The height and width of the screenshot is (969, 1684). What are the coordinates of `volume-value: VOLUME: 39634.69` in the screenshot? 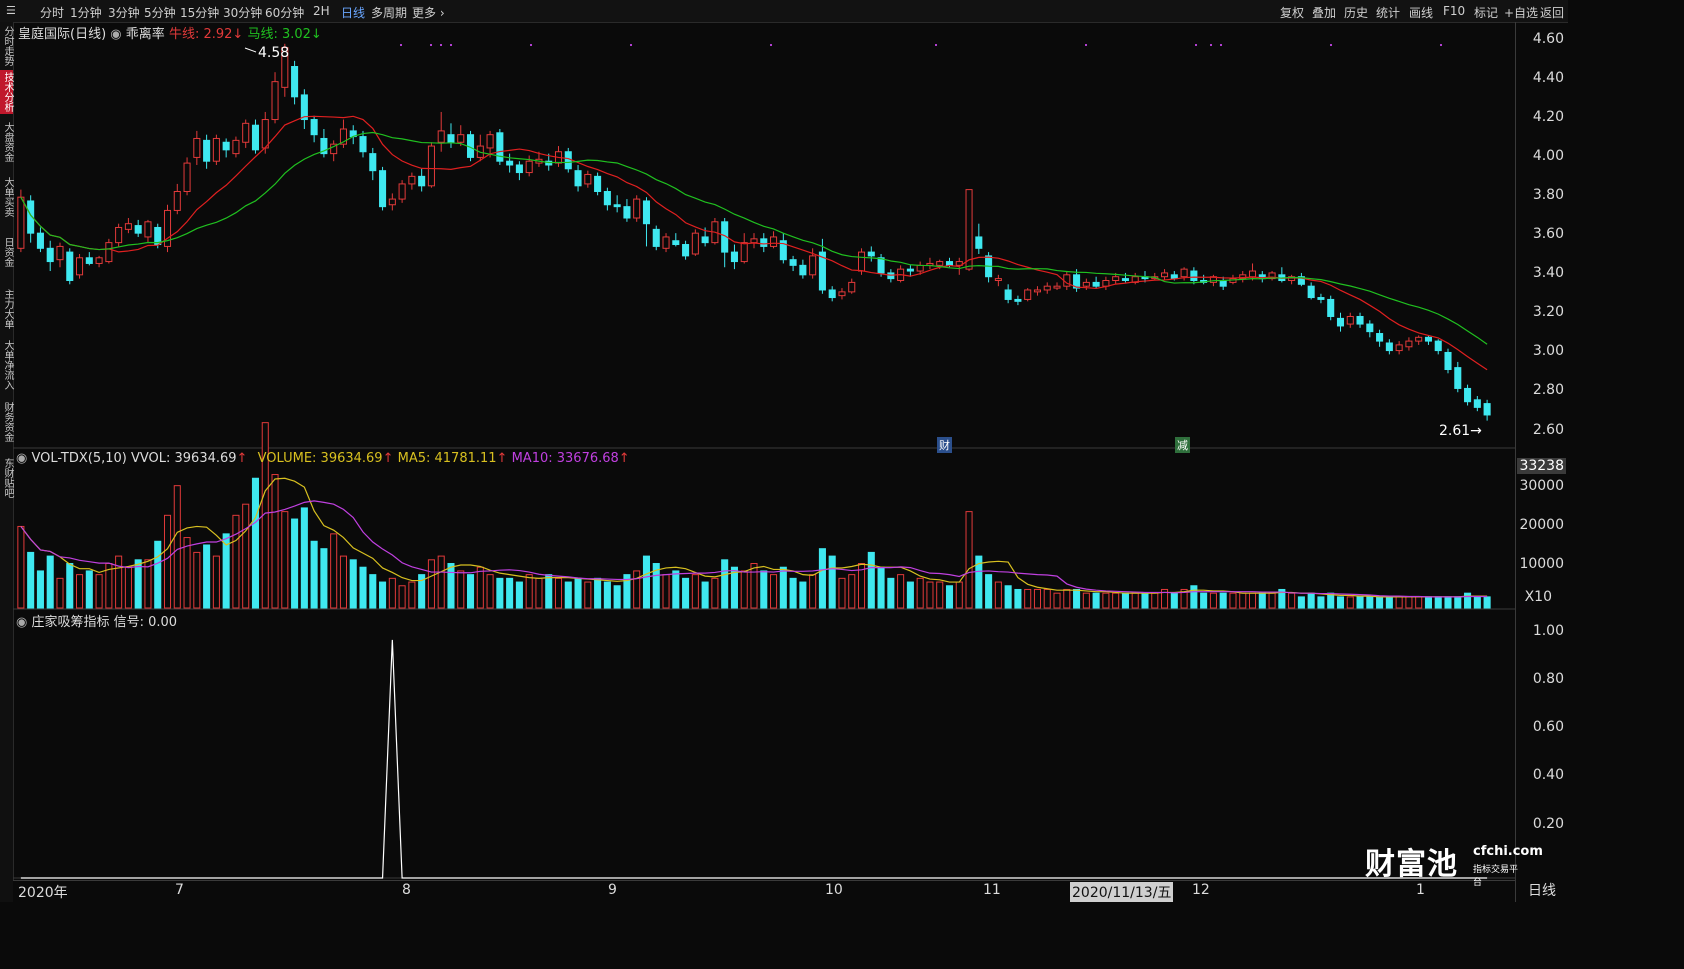 It's located at (320, 458).